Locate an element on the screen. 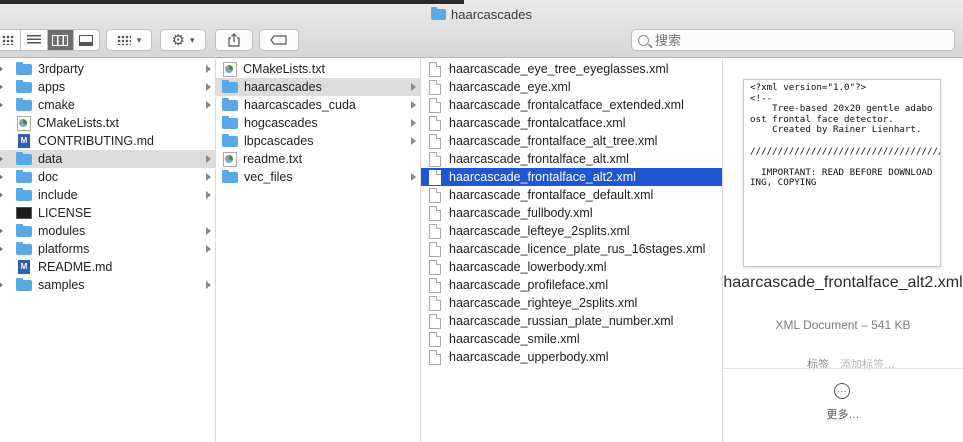 The height and width of the screenshot is (442, 963). item-name: haarcascade_eye.xml is located at coordinates (510, 87).